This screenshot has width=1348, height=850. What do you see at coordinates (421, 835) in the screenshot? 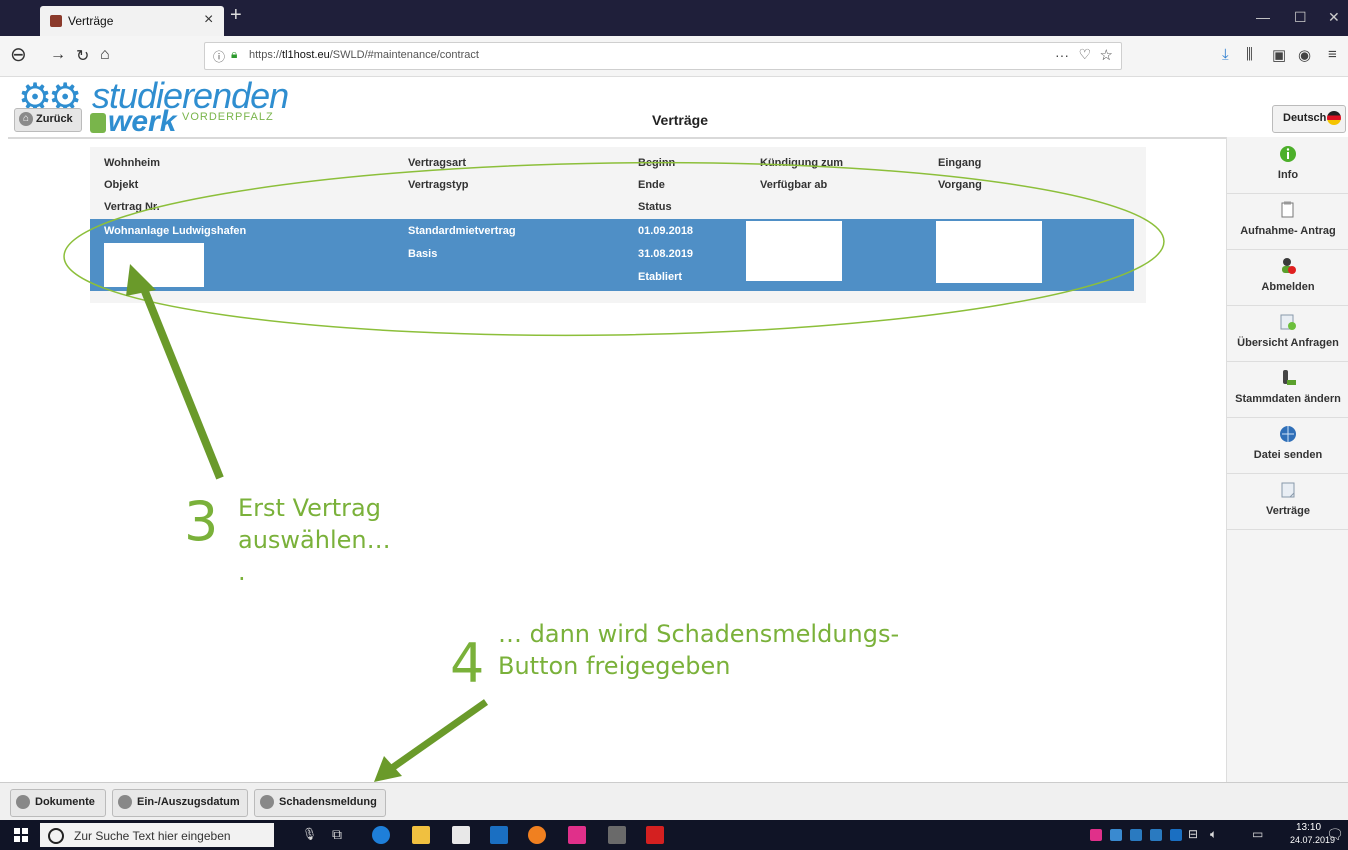
I see `file-explorer-icon` at bounding box center [421, 835].